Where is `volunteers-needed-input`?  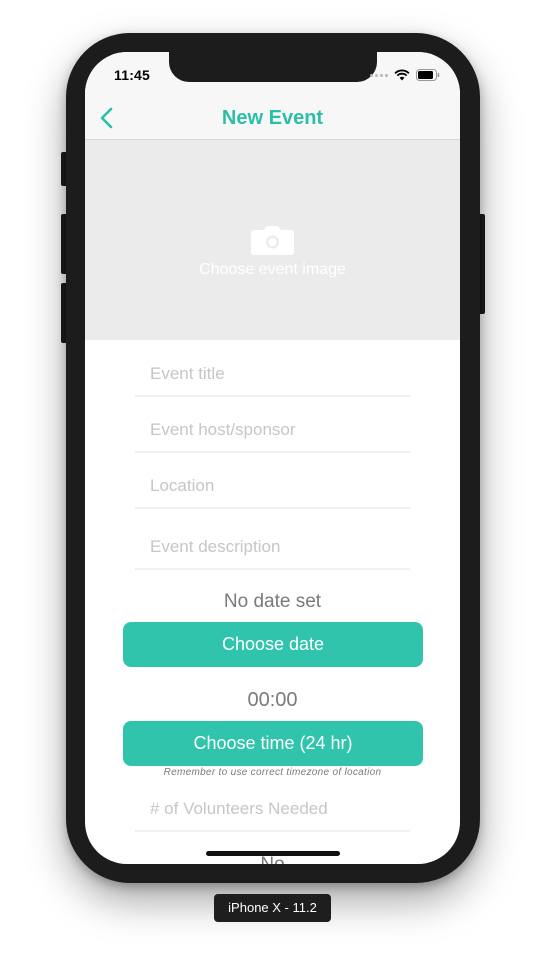 volunteers-needed-input is located at coordinates (277, 809).